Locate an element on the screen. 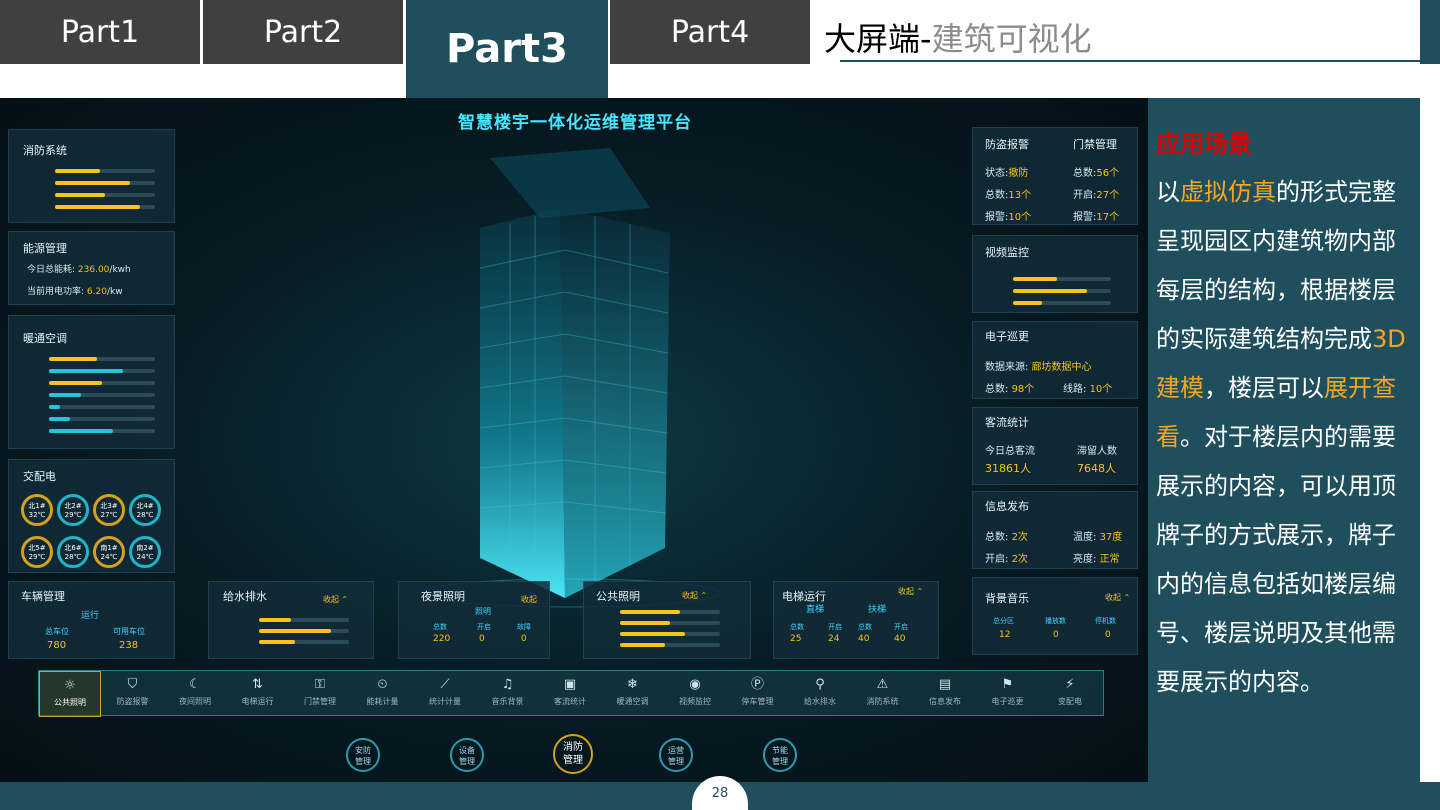  video-panel: 视频监控 is located at coordinates (1055, 274).